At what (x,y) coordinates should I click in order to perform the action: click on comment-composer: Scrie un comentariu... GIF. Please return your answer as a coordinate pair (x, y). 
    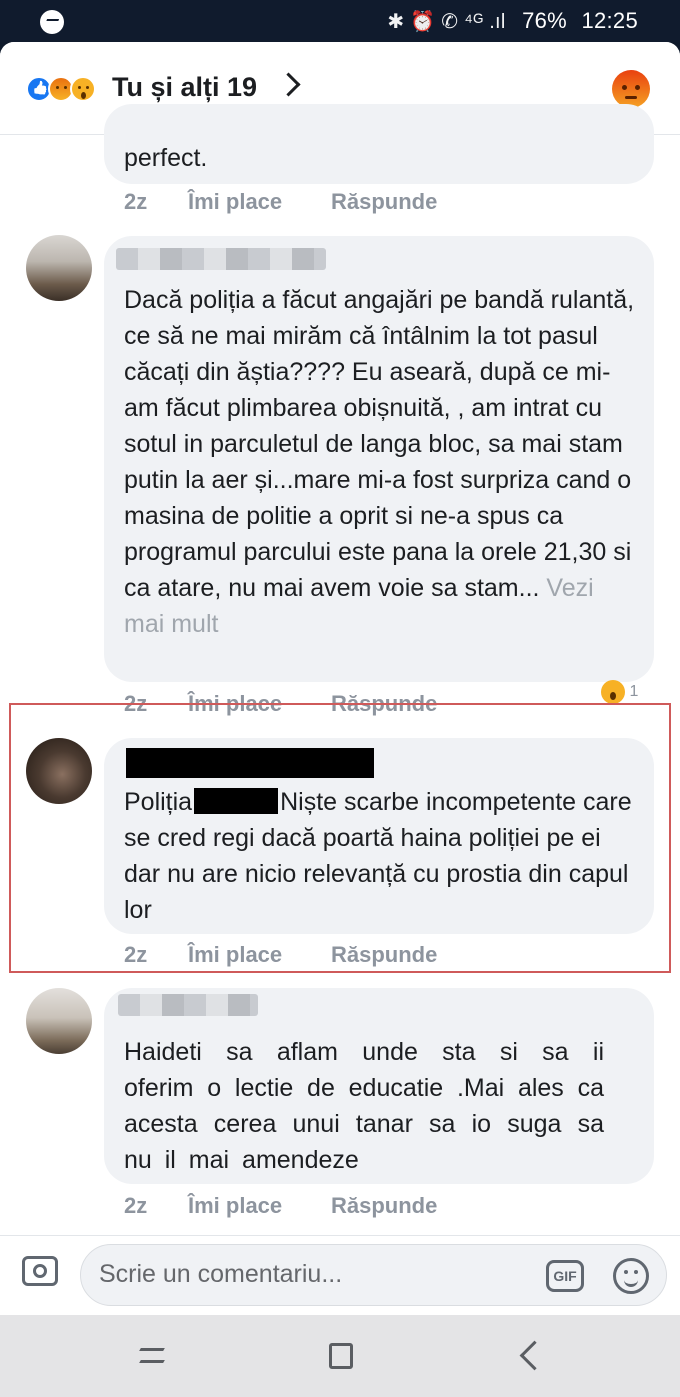
    Looking at the image, I should click on (340, 1275).